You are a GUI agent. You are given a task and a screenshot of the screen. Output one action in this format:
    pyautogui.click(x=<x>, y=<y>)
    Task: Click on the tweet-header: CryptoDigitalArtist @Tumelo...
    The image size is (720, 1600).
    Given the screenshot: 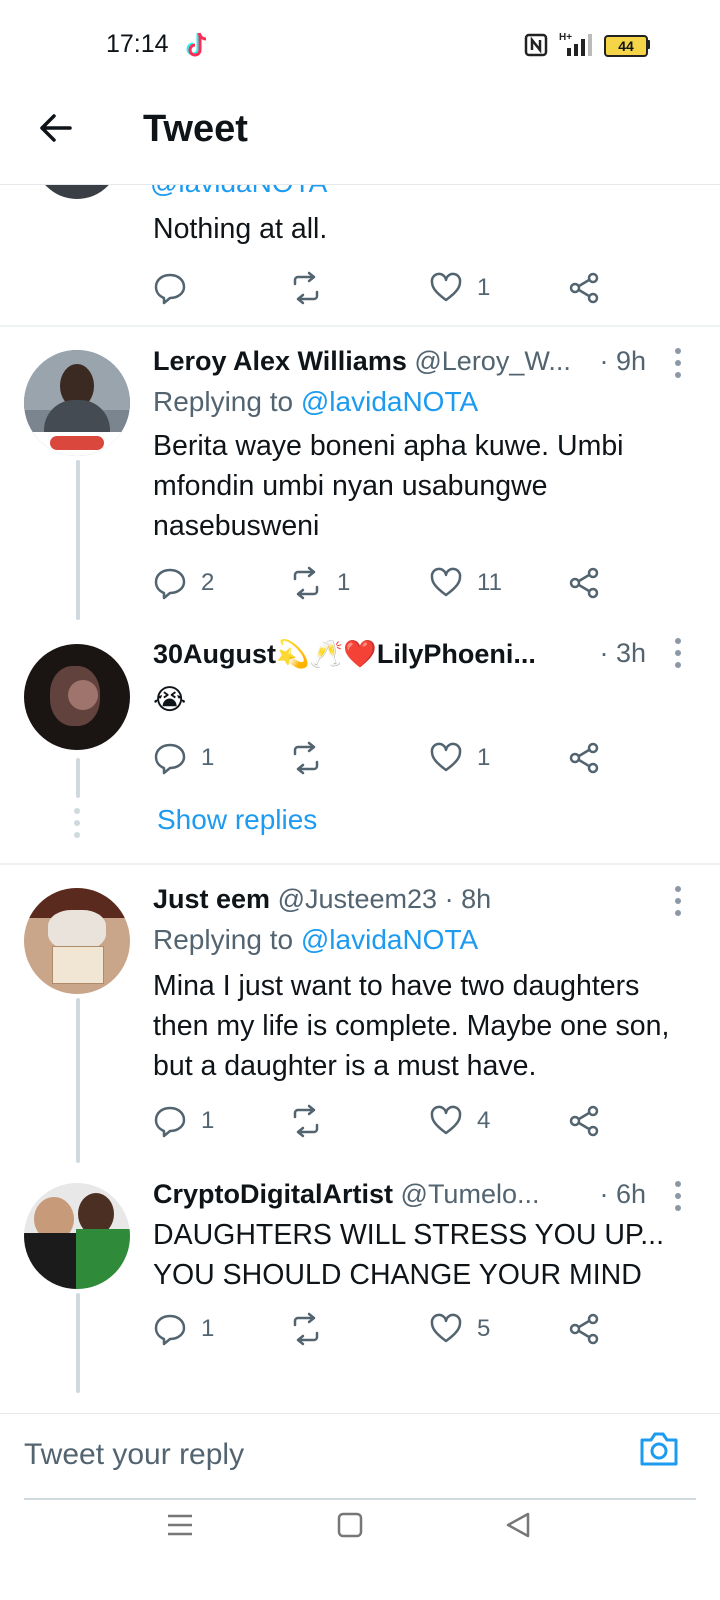 What is the action you would take?
    pyautogui.click(x=346, y=1194)
    